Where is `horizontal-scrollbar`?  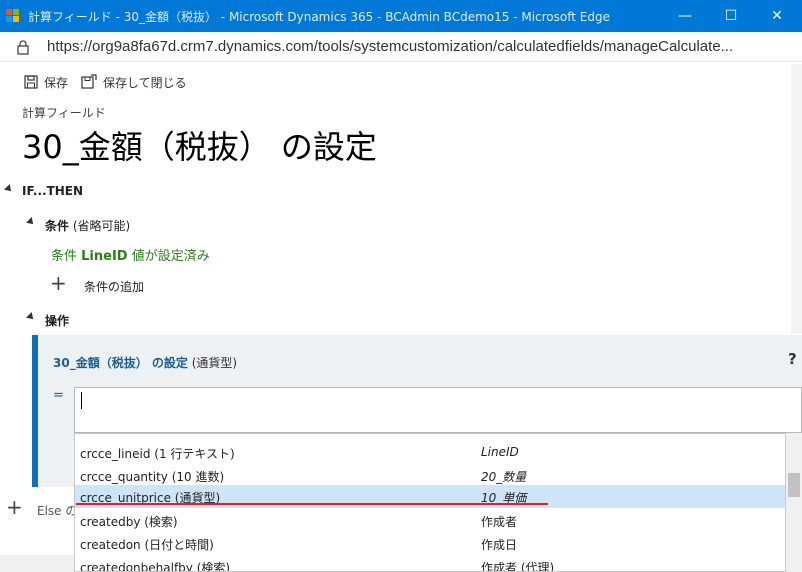 horizontal-scrollbar is located at coordinates (37, 563).